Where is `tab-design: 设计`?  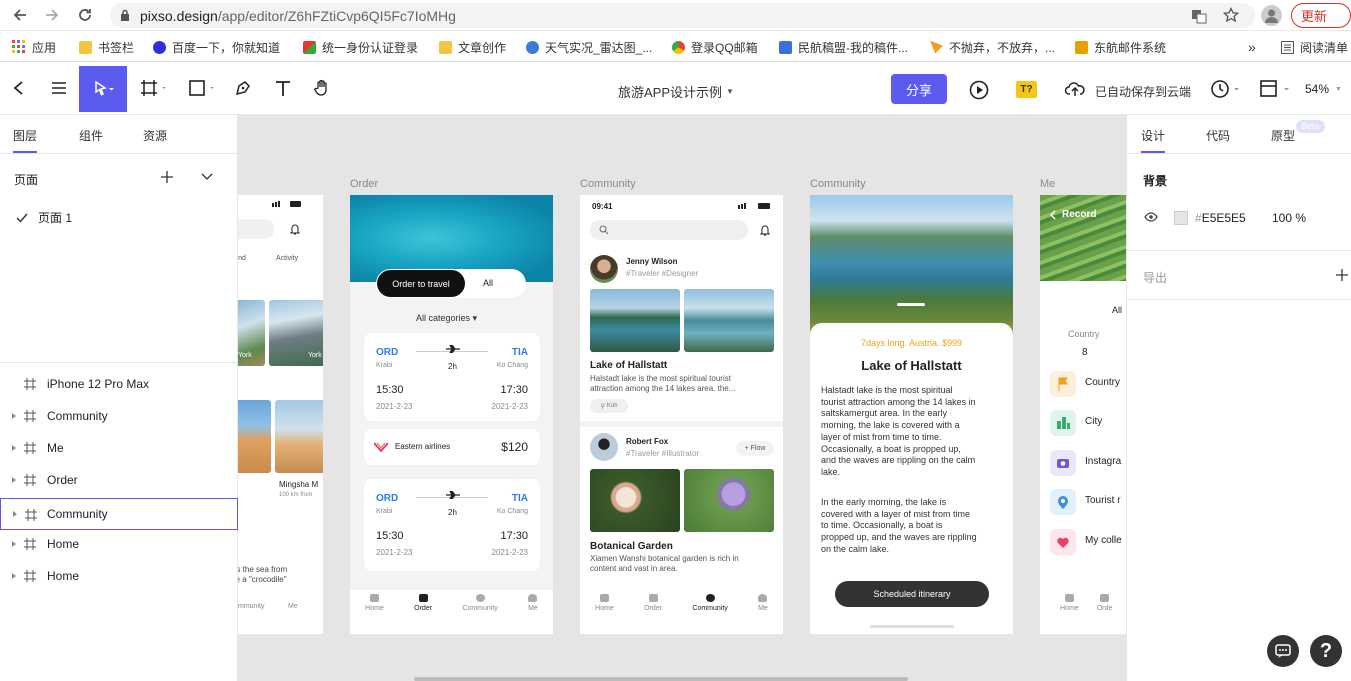 tab-design: 设计 is located at coordinates (1153, 135).